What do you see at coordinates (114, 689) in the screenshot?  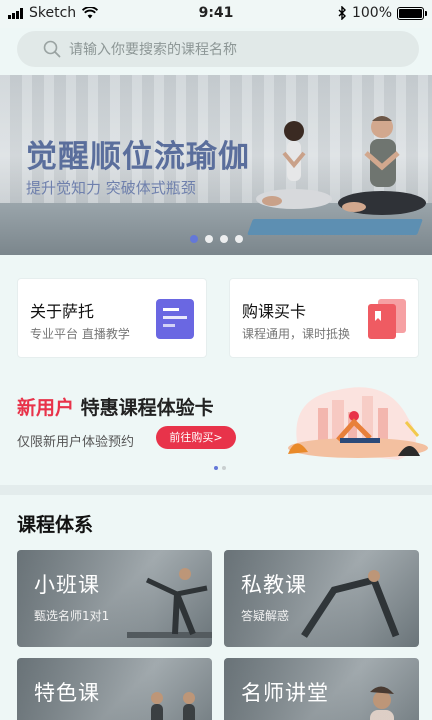 I see `course-card-featured: 特色课` at bounding box center [114, 689].